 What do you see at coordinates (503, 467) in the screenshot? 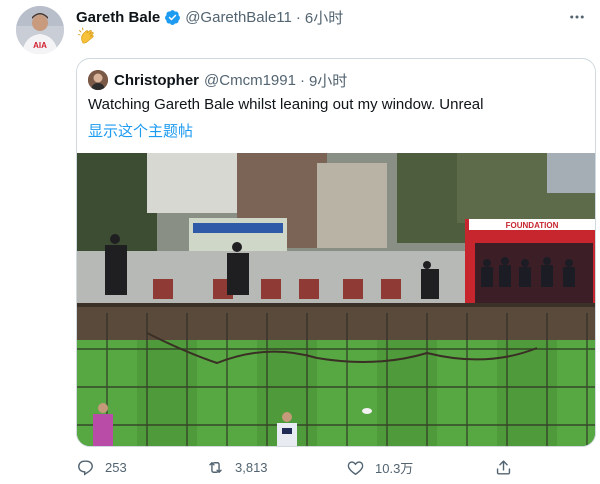
I see `share-icon` at bounding box center [503, 467].